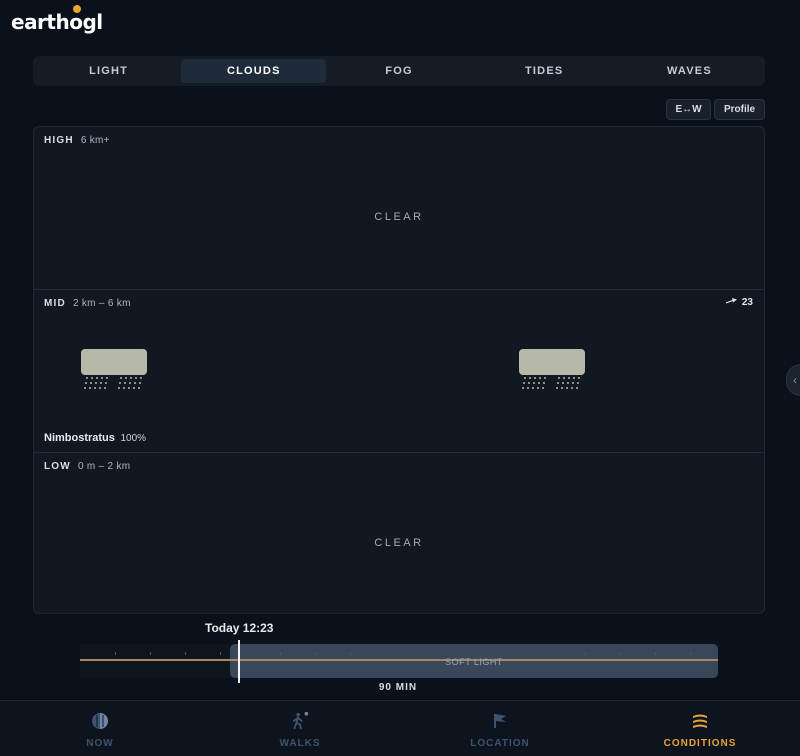 Image resolution: width=800 pixels, height=756 pixels. What do you see at coordinates (500, 721) in the screenshot?
I see `location-flag-icon` at bounding box center [500, 721].